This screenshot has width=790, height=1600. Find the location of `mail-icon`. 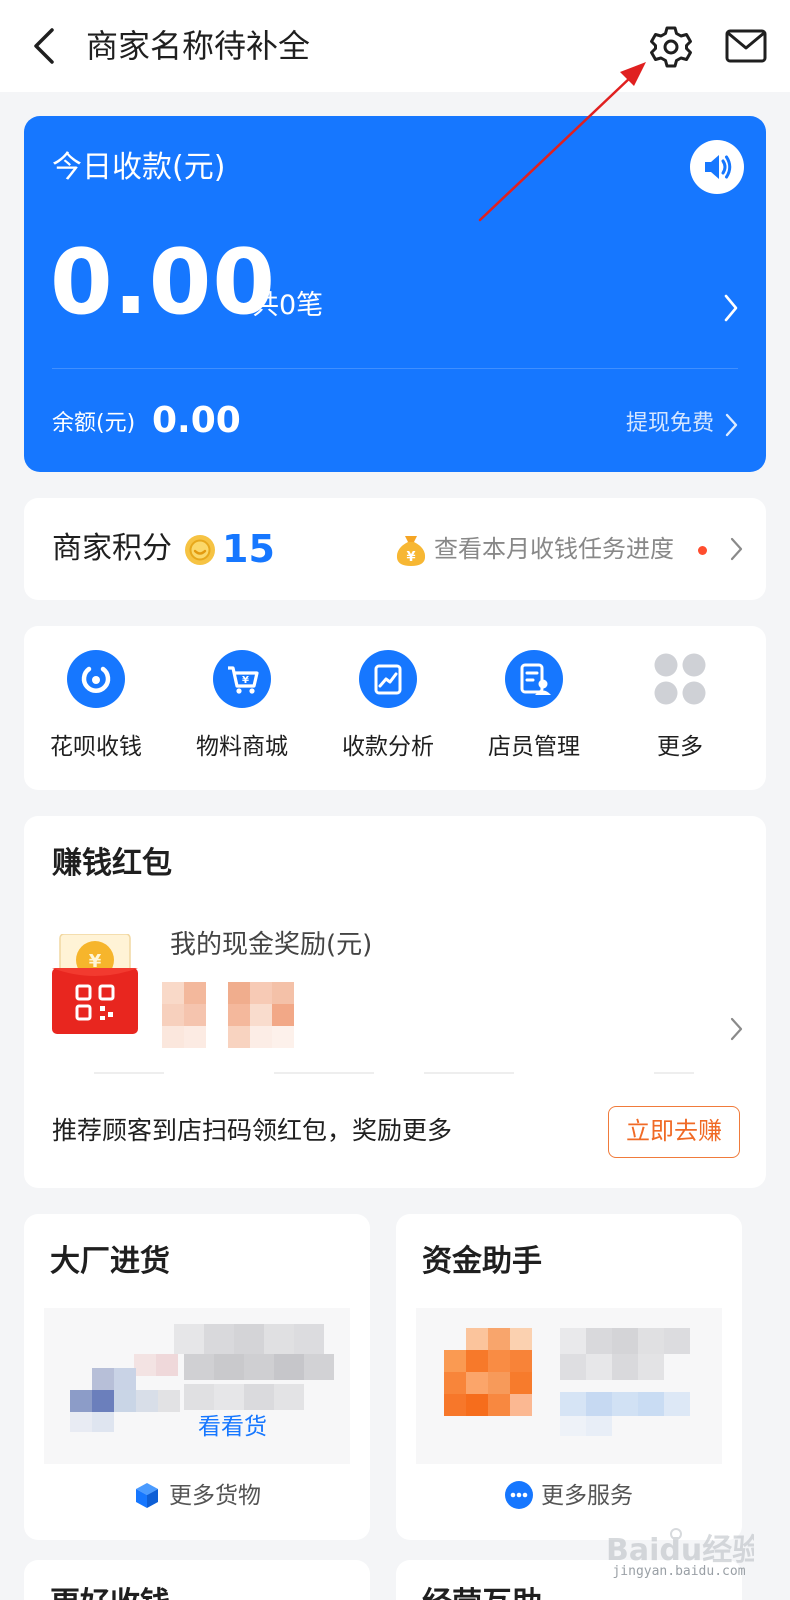

mail-icon is located at coordinates (746, 46).